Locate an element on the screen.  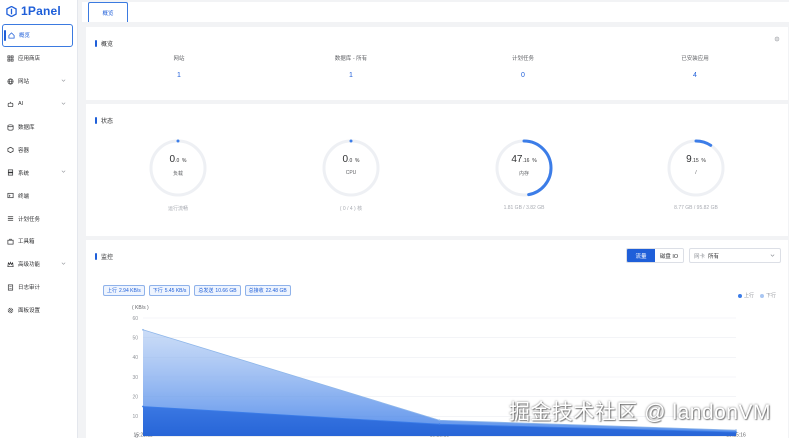
stat-value: 0 is located at coordinates (523, 75).